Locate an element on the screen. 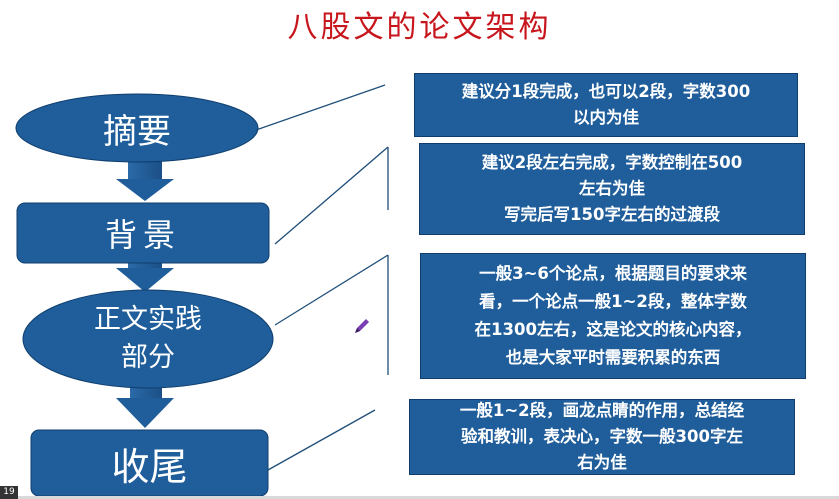  node-body-text-line2: 部分 is located at coordinates (148, 357).